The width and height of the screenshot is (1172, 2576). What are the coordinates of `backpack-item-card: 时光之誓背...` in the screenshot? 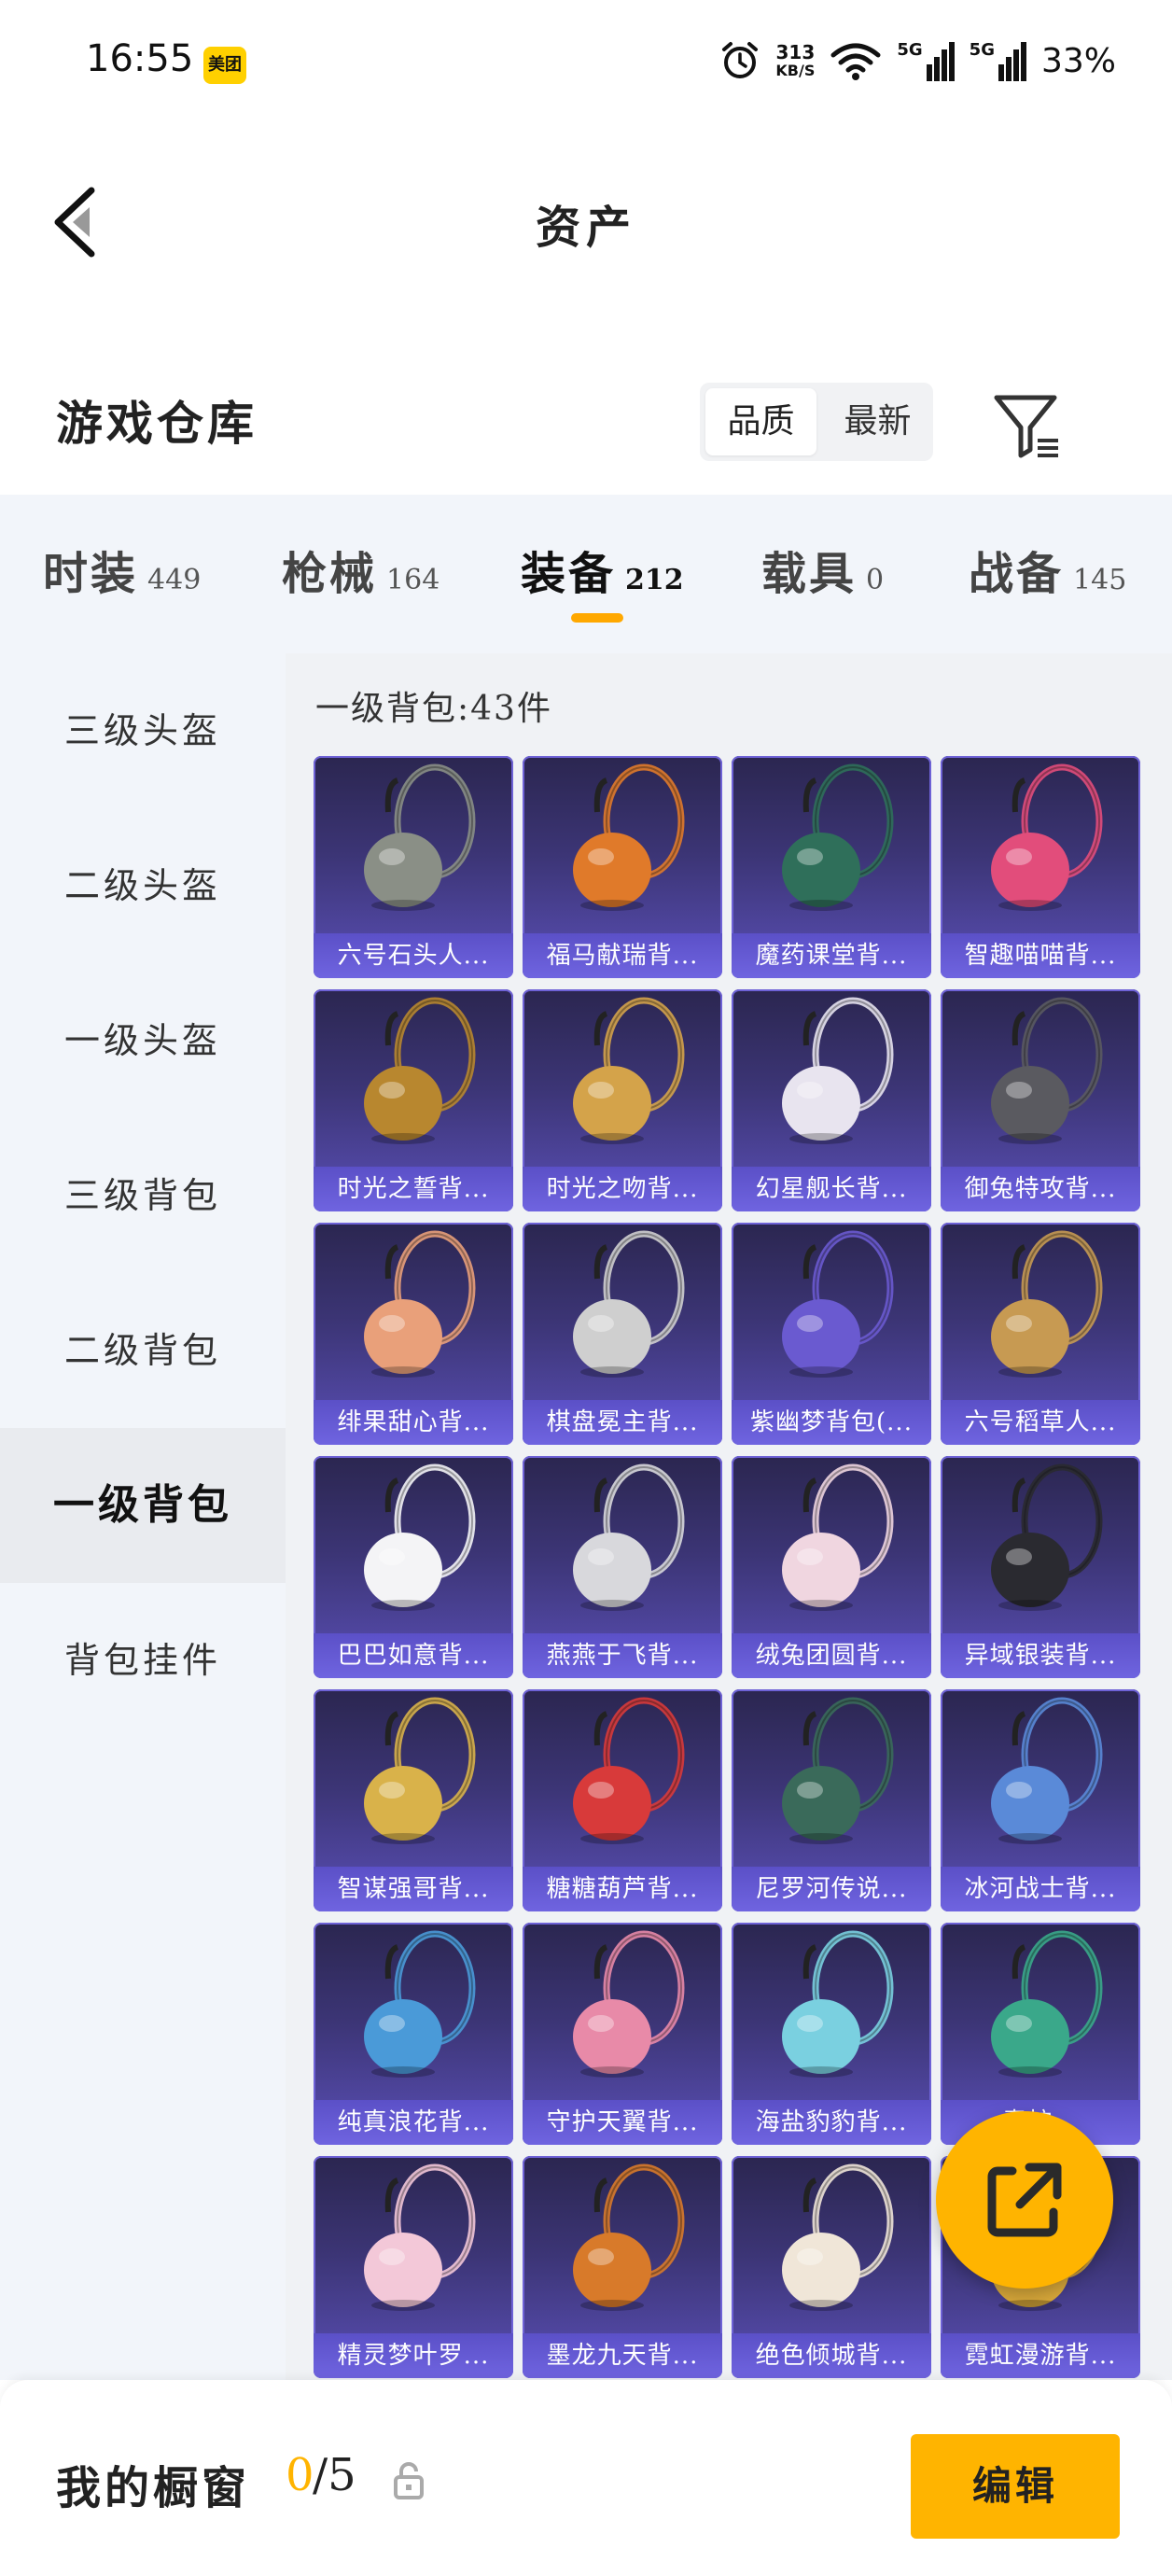 It's located at (413, 1100).